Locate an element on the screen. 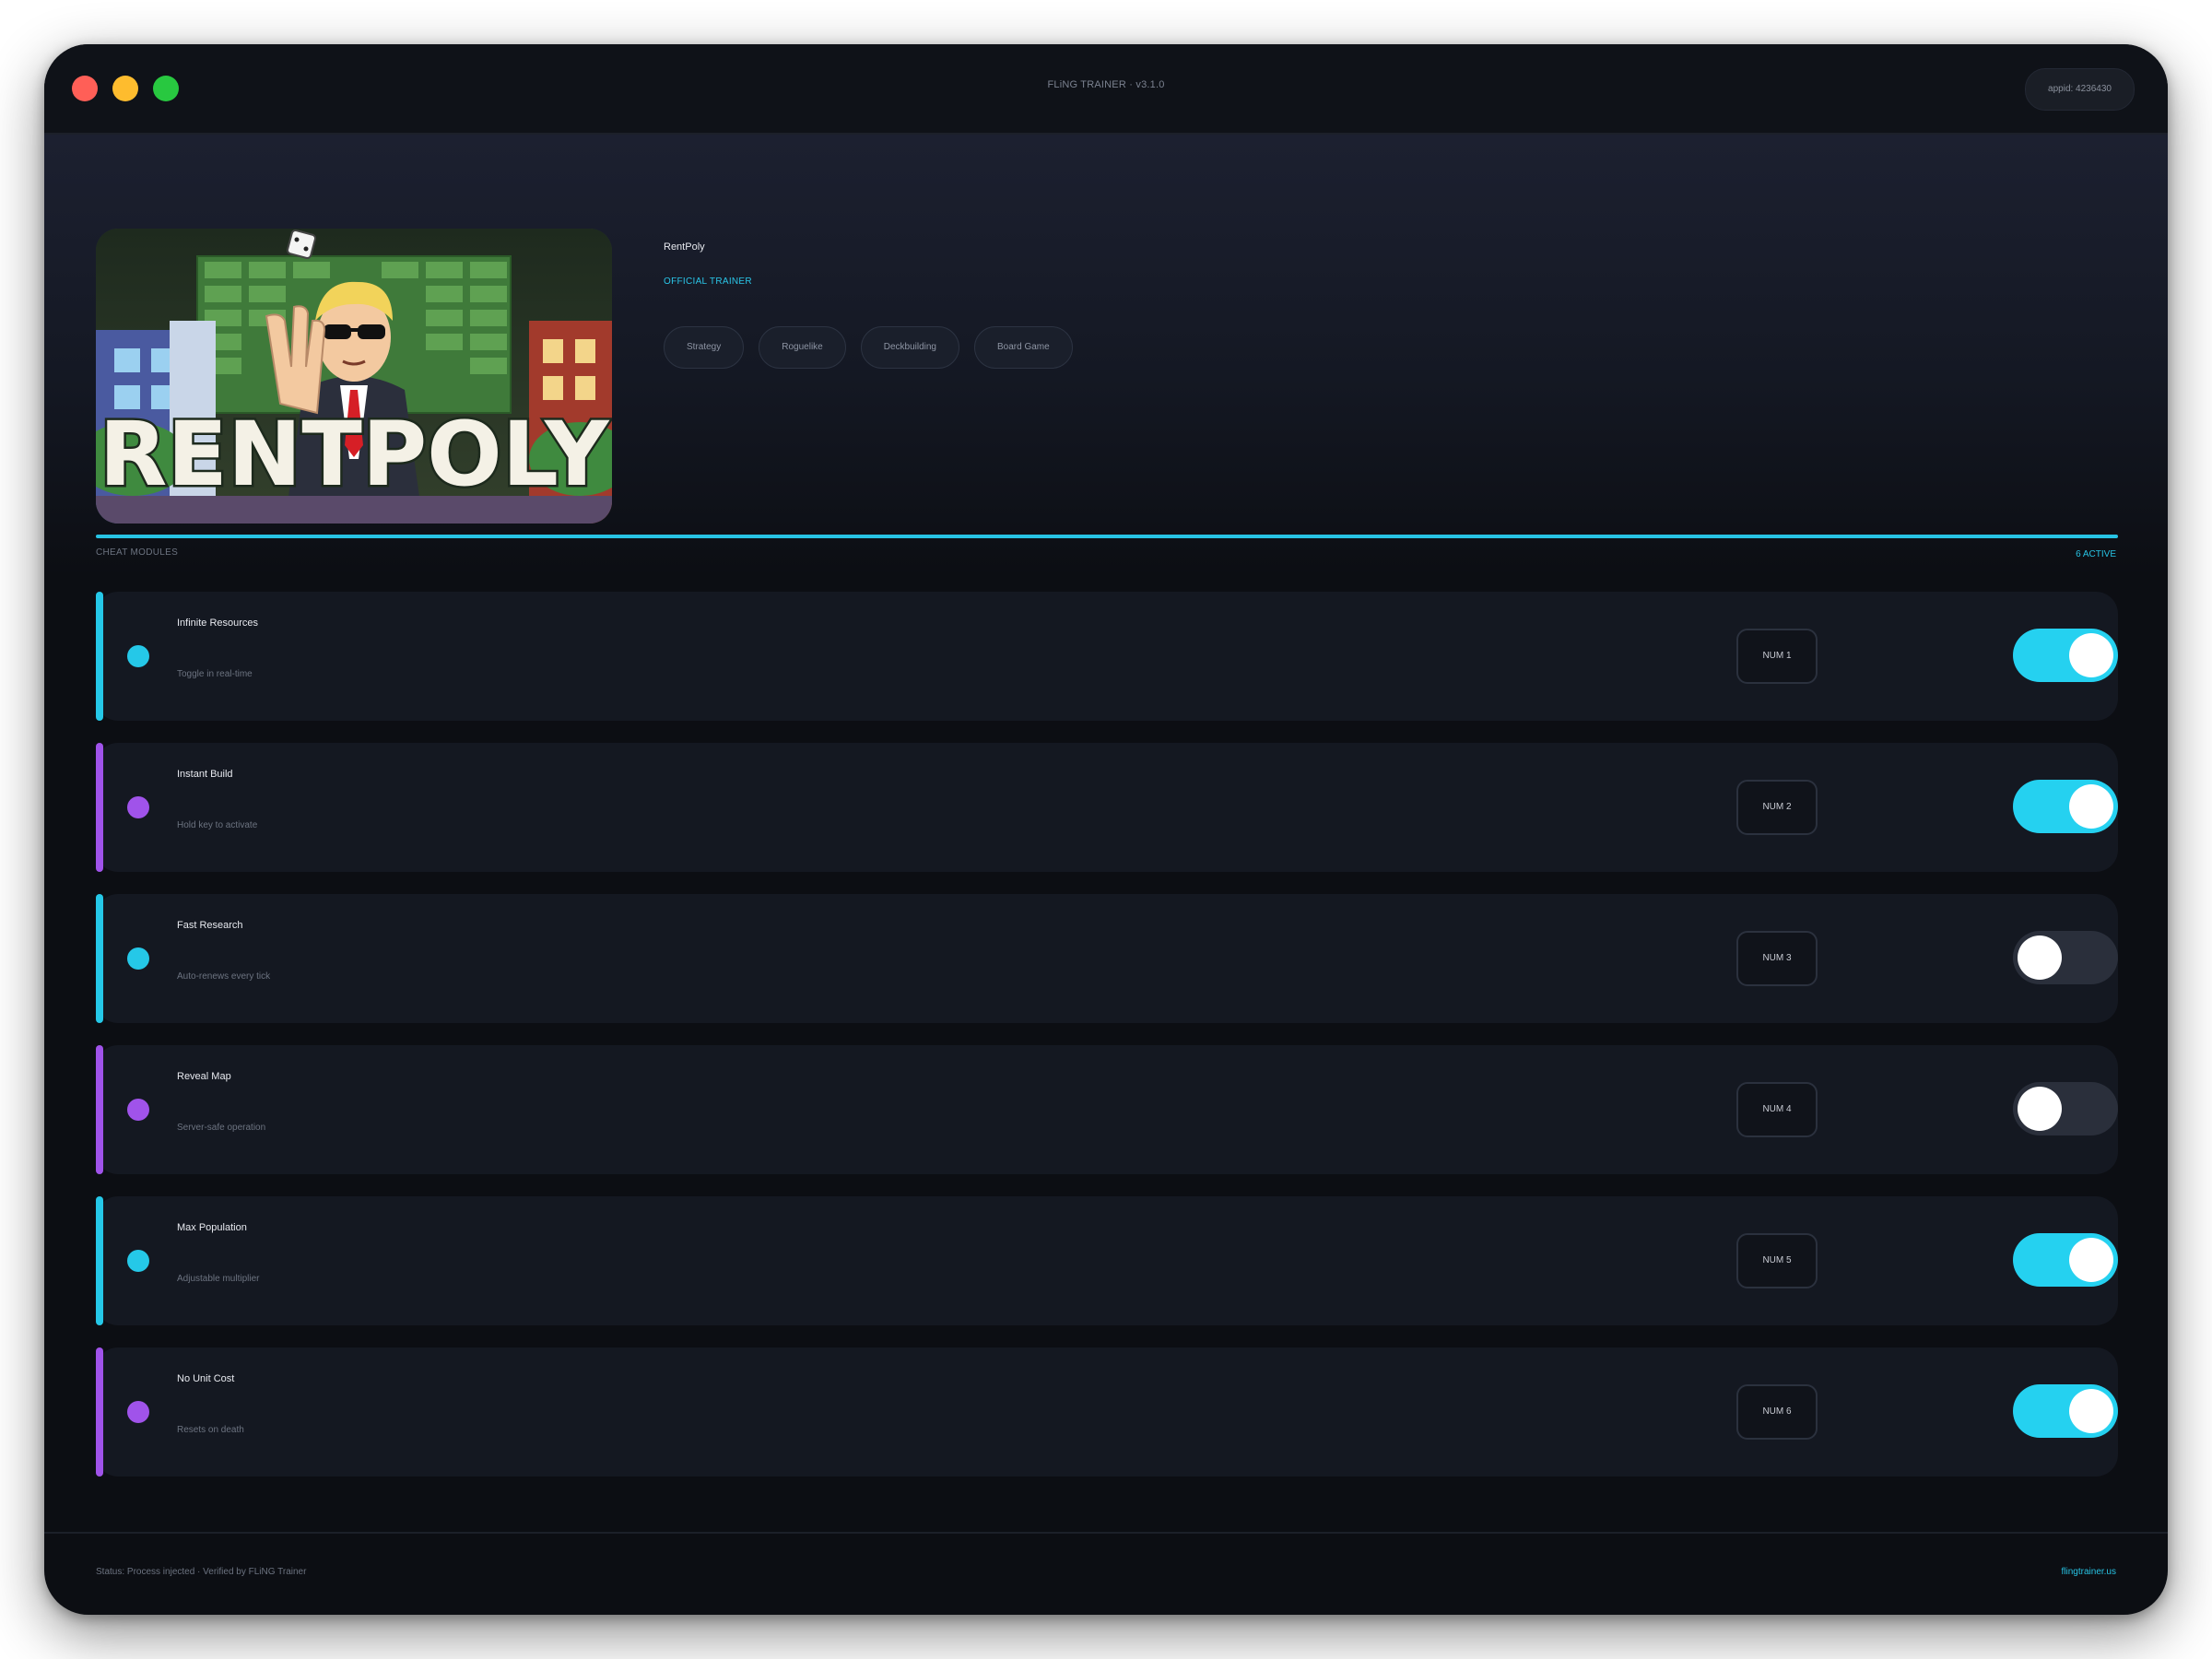 This screenshot has width=2212, height=1659. cheat-description: Hold key to activate is located at coordinates (217, 825).